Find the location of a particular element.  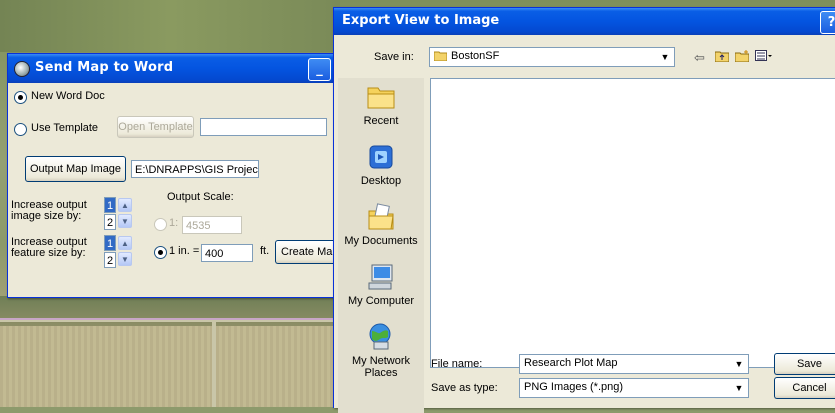

output-path-field: E:\DNRAPPS\GIS Project is located at coordinates (195, 169).